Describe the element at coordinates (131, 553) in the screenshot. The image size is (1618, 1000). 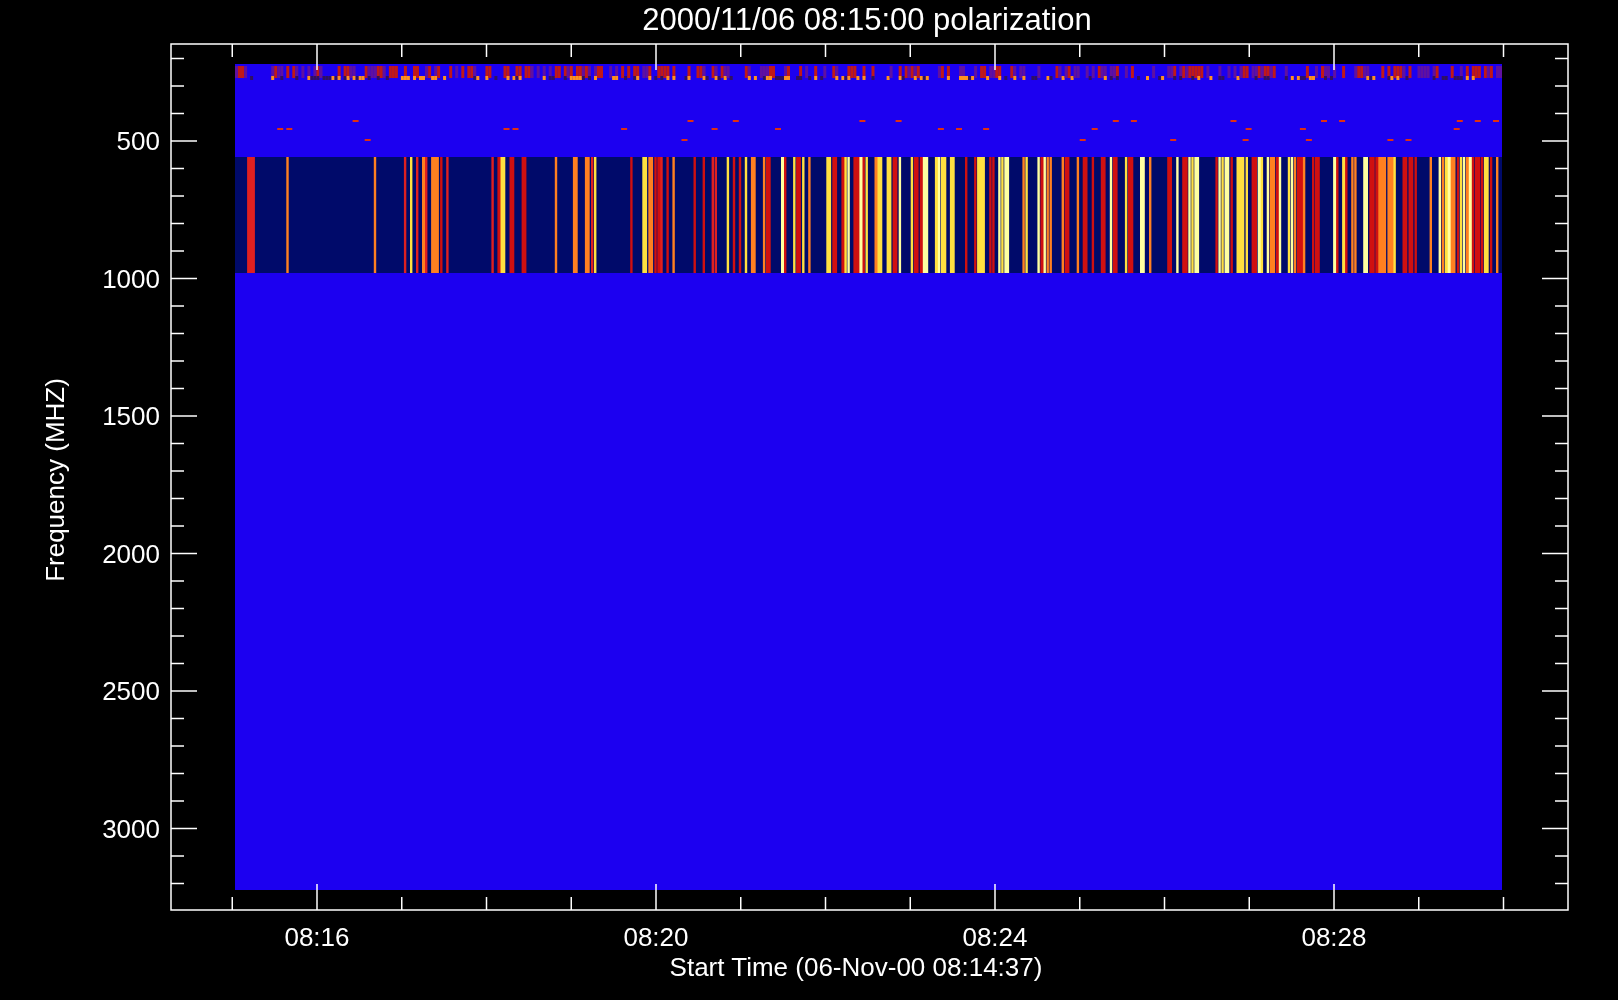
I see `y-tick-label: 2000` at that location.